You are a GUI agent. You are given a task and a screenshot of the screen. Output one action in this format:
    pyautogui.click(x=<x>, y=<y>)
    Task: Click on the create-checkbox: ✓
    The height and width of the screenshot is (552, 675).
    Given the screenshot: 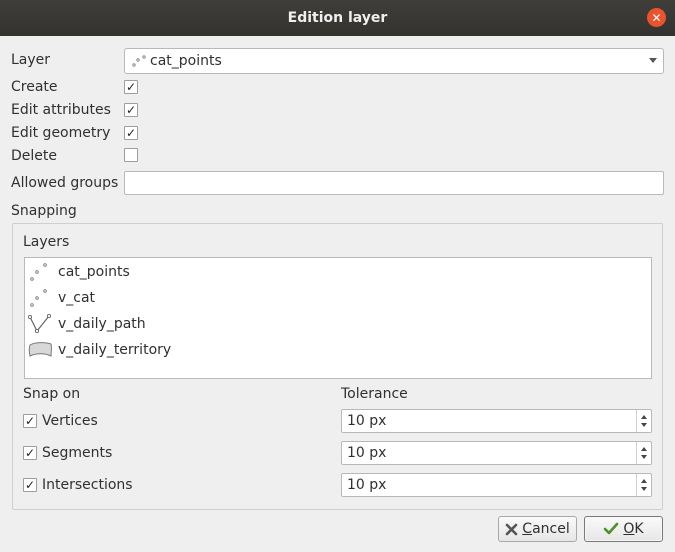 What is the action you would take?
    pyautogui.click(x=131, y=87)
    